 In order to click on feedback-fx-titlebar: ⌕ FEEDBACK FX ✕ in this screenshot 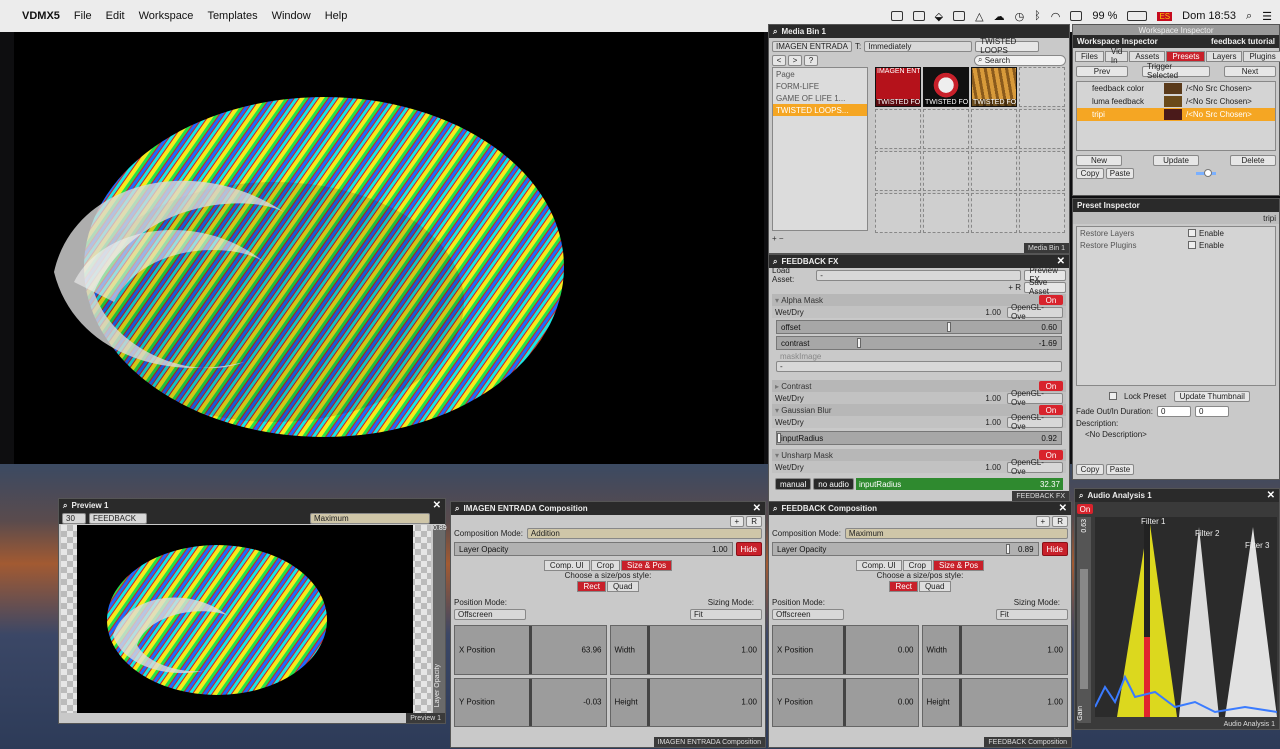, I will do `click(919, 261)`.